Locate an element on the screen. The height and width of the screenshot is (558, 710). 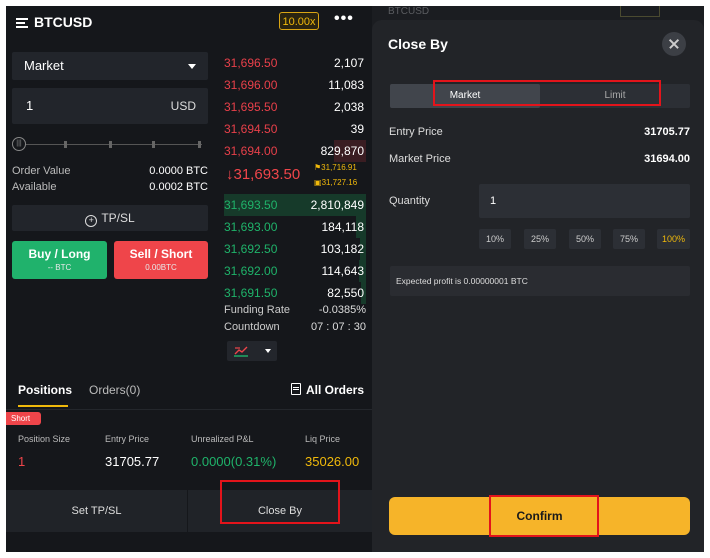
funding-rate-label: Funding Rate is located at coordinates (257, 310).